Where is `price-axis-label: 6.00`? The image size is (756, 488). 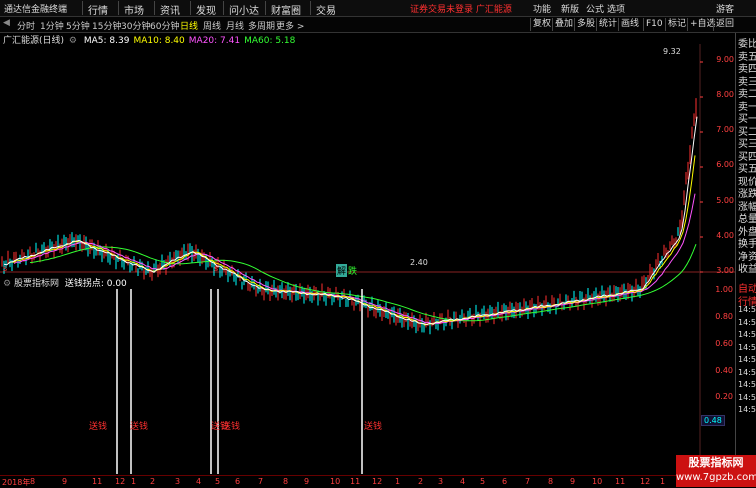 price-axis-label: 6.00 is located at coordinates (725, 164).